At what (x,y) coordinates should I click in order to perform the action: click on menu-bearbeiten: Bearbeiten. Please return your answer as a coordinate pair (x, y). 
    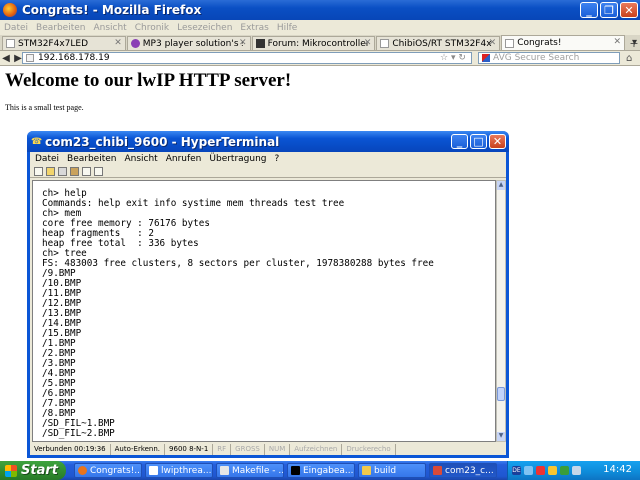
    Looking at the image, I should click on (60, 28).